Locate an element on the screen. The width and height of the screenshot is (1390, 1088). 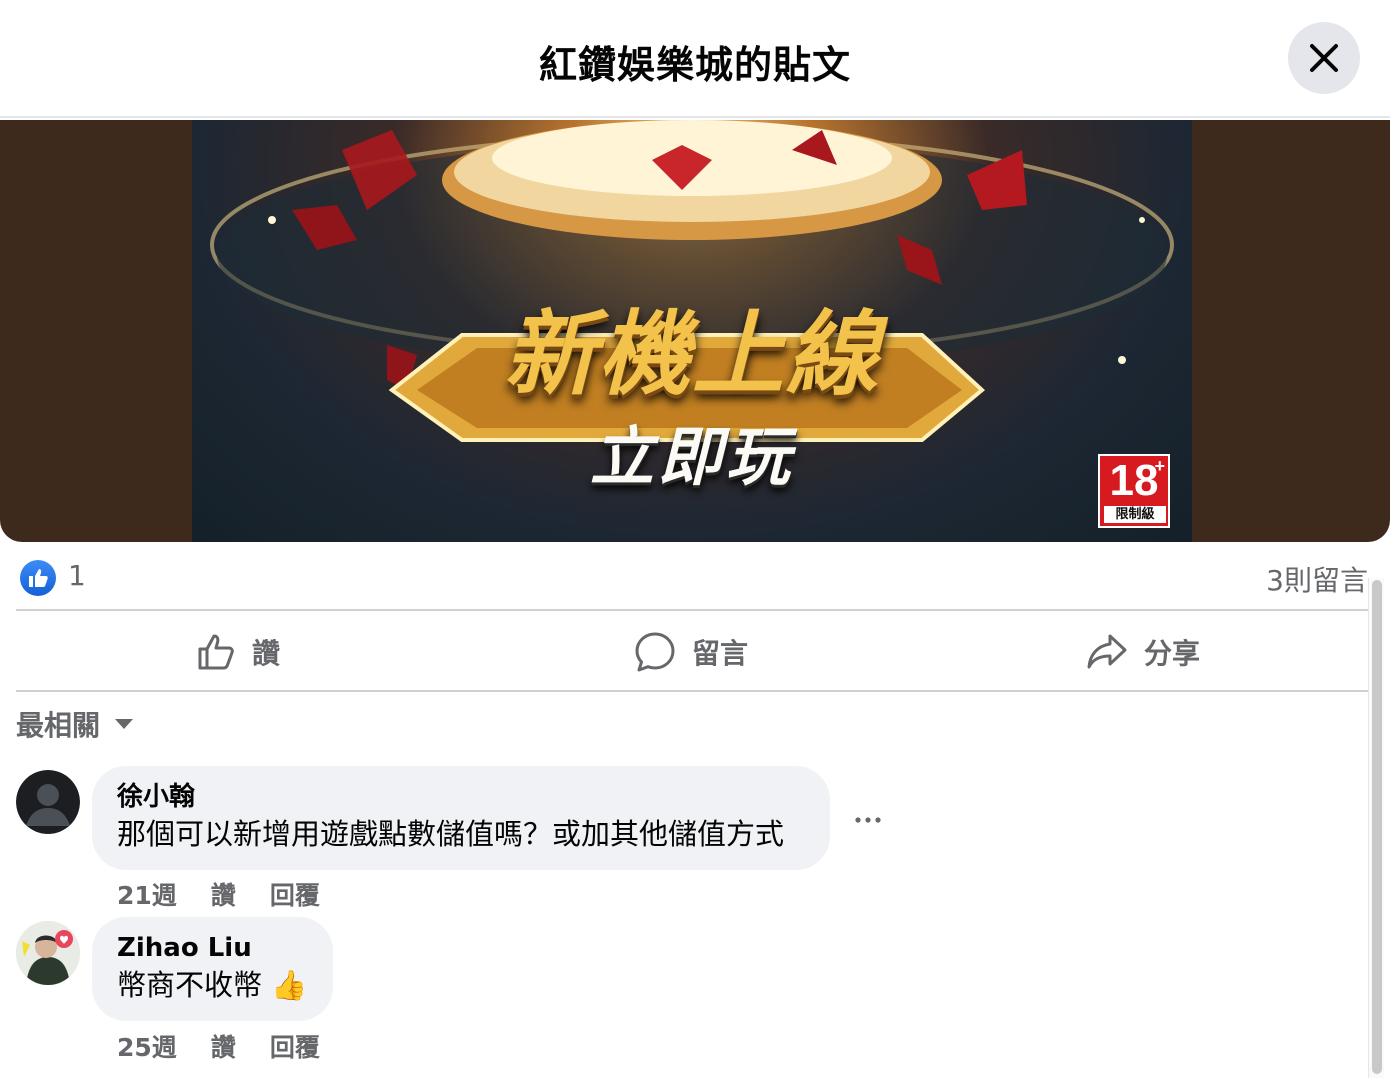
comment-text: 幣商不收幣 👍 is located at coordinates (212, 985).